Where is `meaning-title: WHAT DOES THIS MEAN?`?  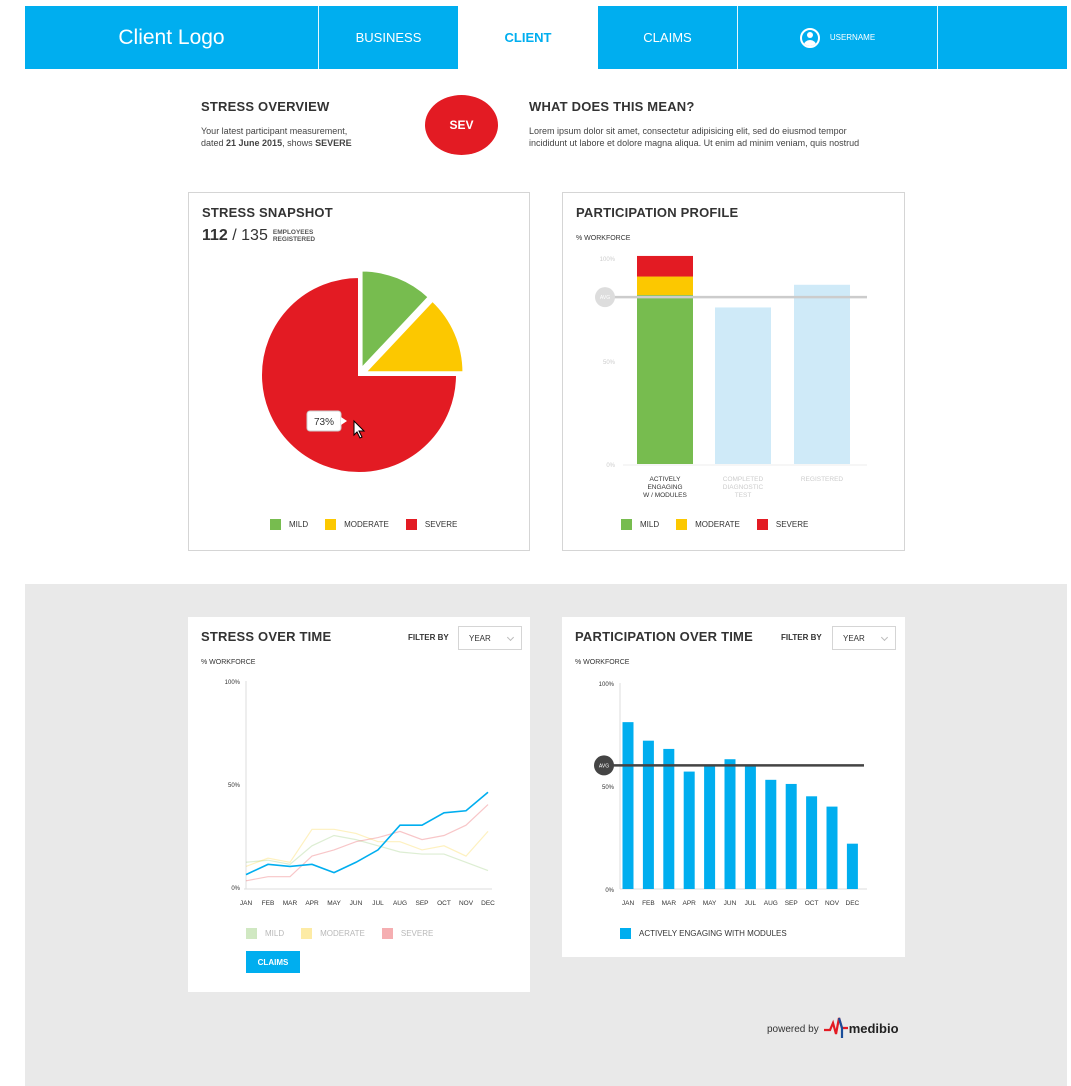 meaning-title: WHAT DOES THIS MEAN? is located at coordinates (612, 106).